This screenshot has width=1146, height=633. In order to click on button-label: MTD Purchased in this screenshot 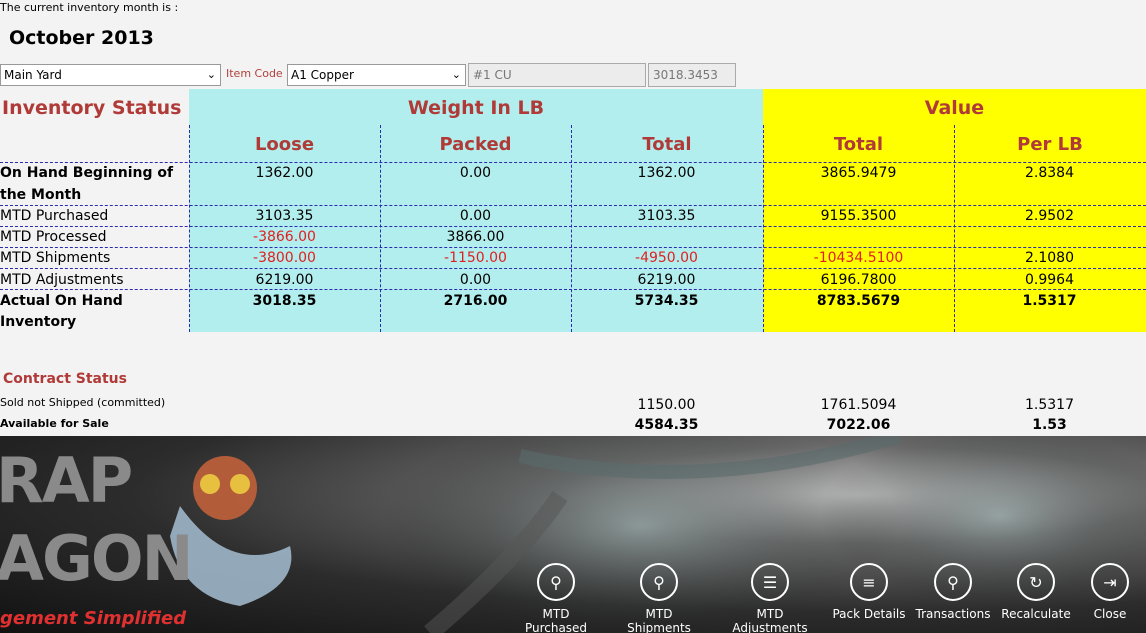, I will do `click(556, 620)`.